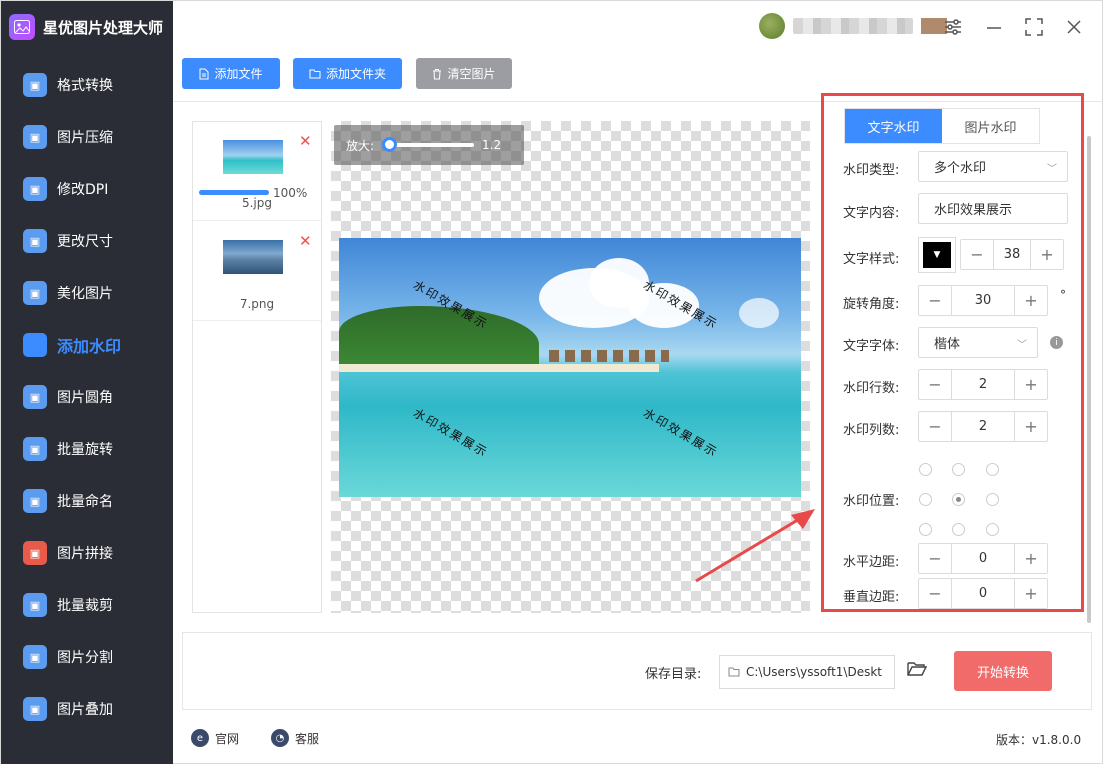  I want to click on sidebar-item: ▣ 格式转换, so click(87, 85).